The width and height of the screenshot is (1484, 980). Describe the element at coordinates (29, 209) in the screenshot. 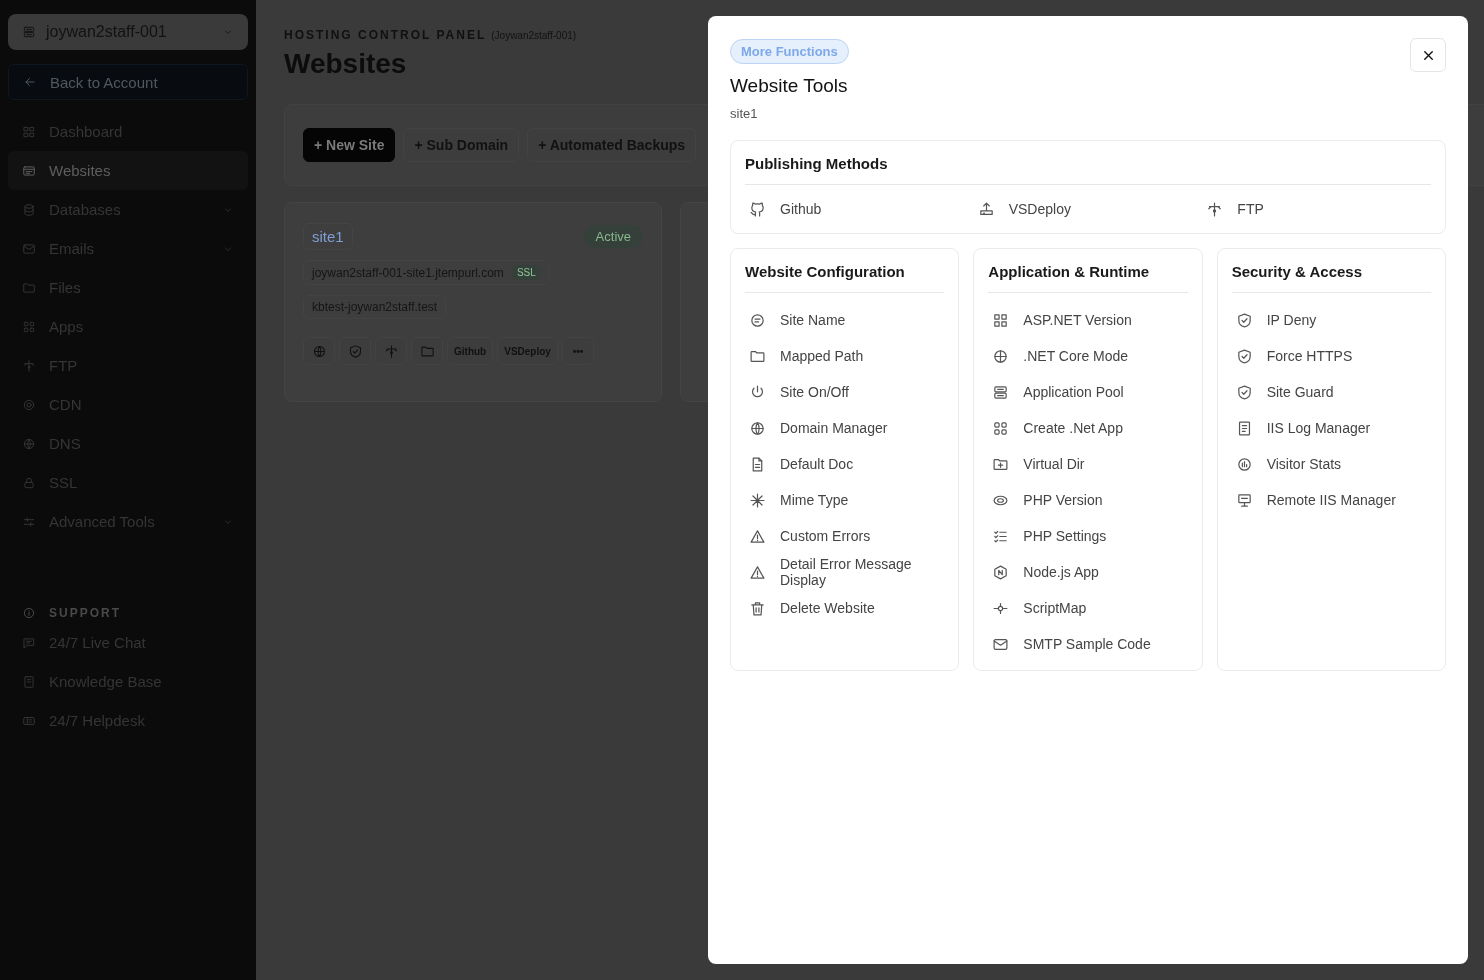

I see `database-icon` at that location.